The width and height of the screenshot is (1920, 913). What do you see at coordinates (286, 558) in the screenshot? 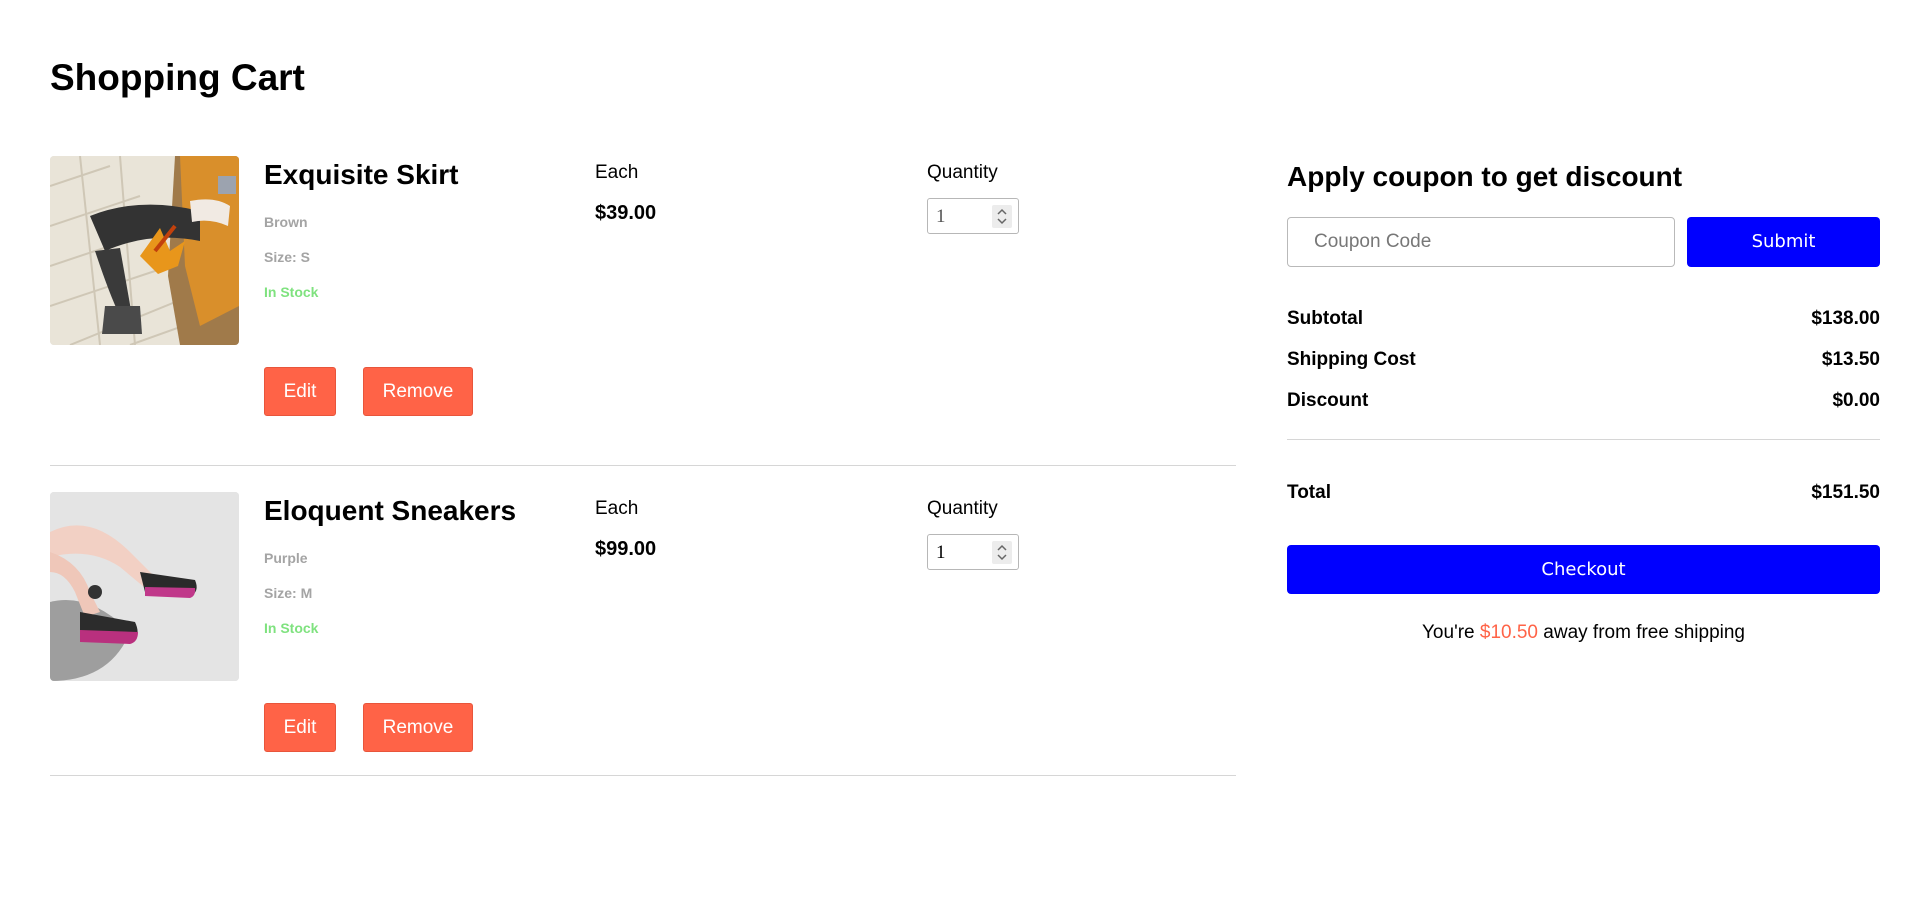
I see `product-color: Purple` at bounding box center [286, 558].